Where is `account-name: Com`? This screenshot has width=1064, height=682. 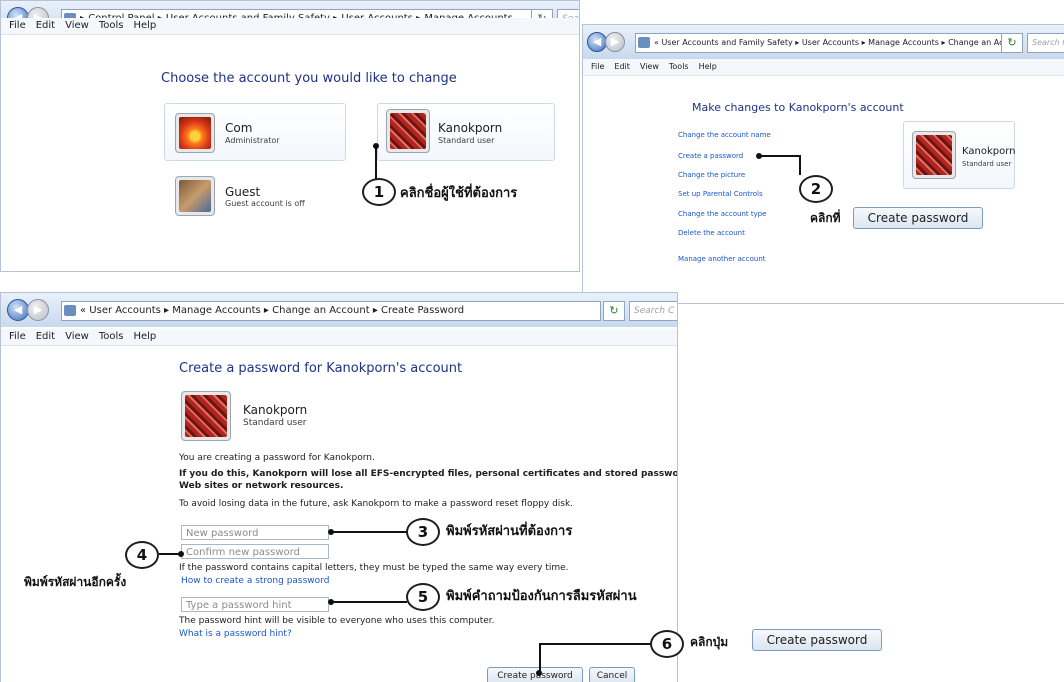
account-name: Com is located at coordinates (239, 128).